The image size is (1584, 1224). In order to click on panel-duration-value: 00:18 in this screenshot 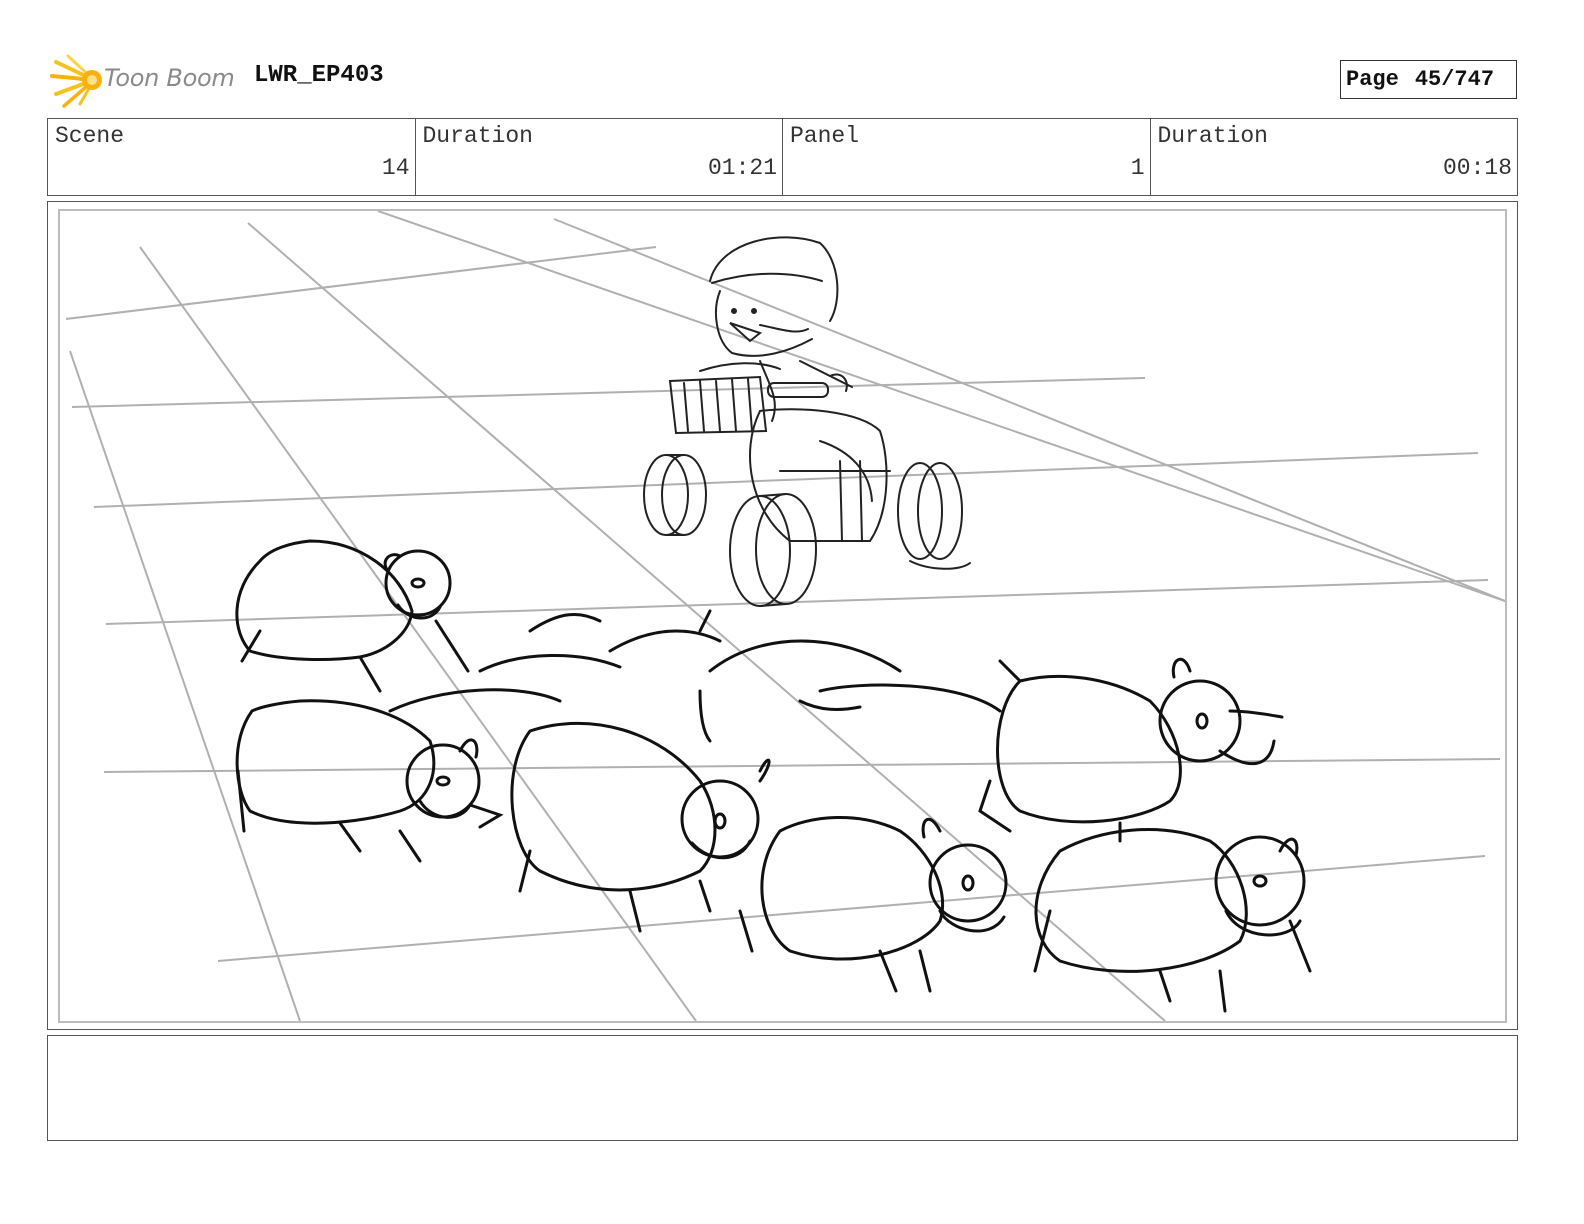, I will do `click(1477, 168)`.